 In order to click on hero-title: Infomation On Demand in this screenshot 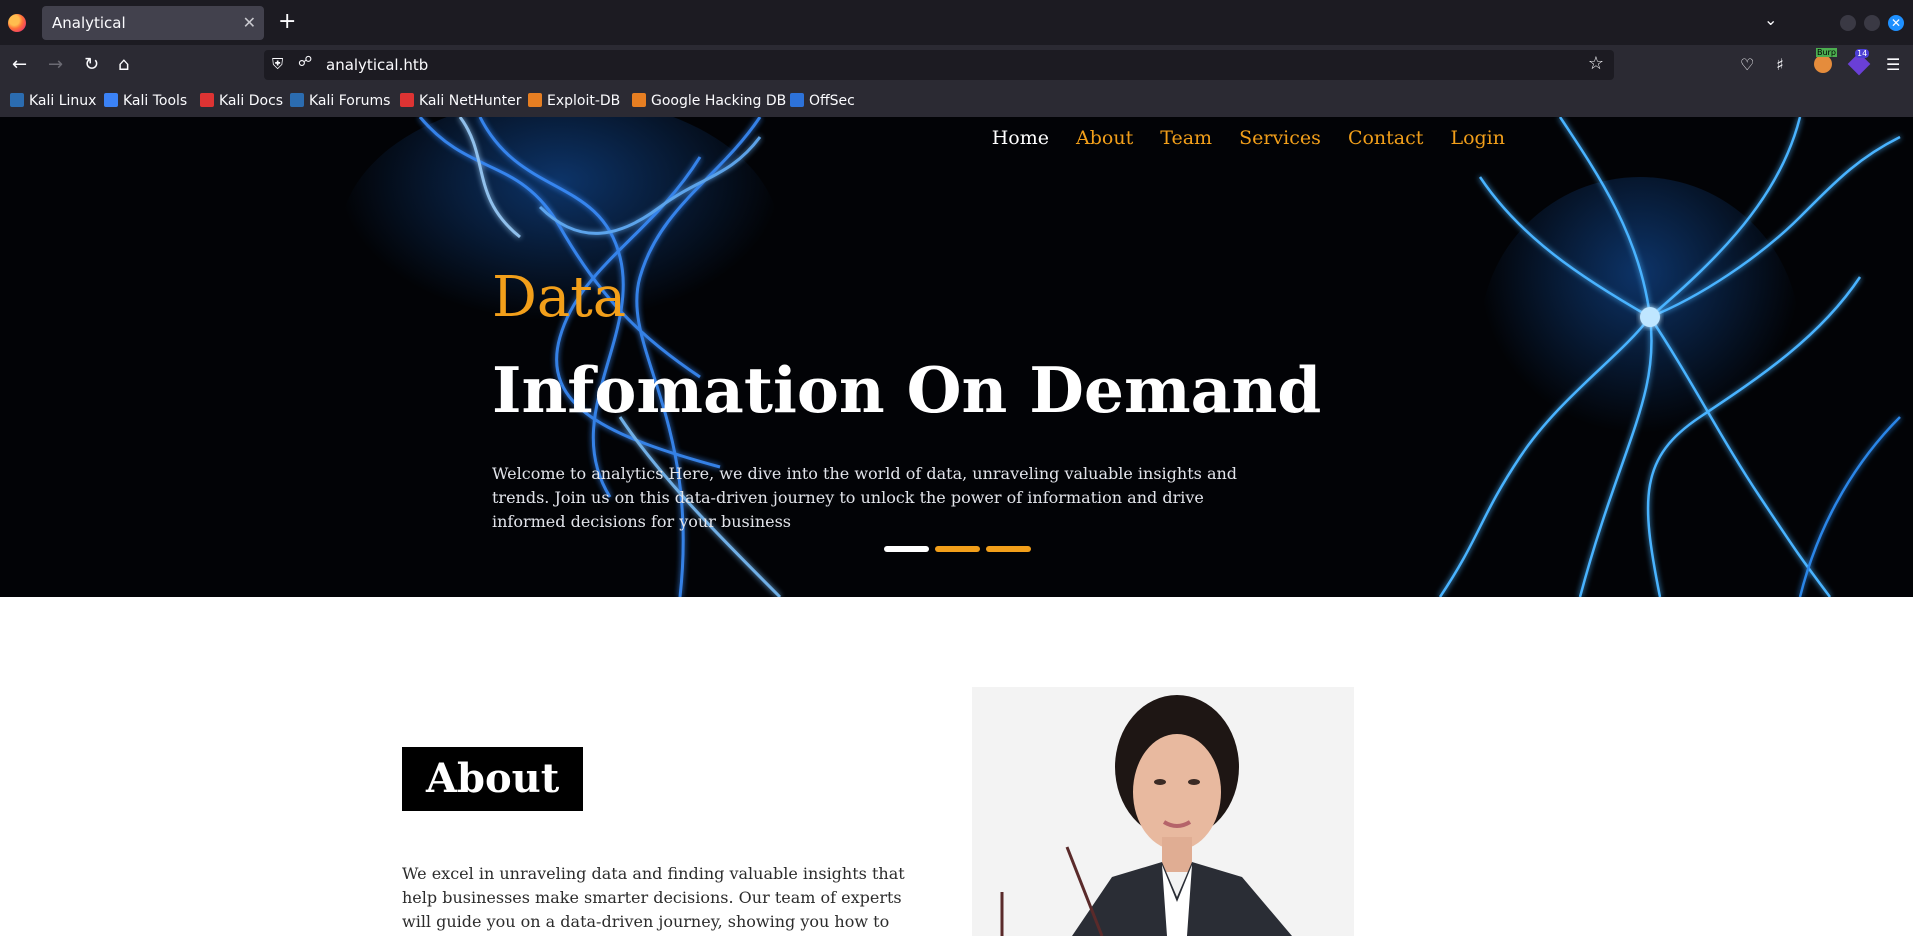, I will do `click(907, 390)`.